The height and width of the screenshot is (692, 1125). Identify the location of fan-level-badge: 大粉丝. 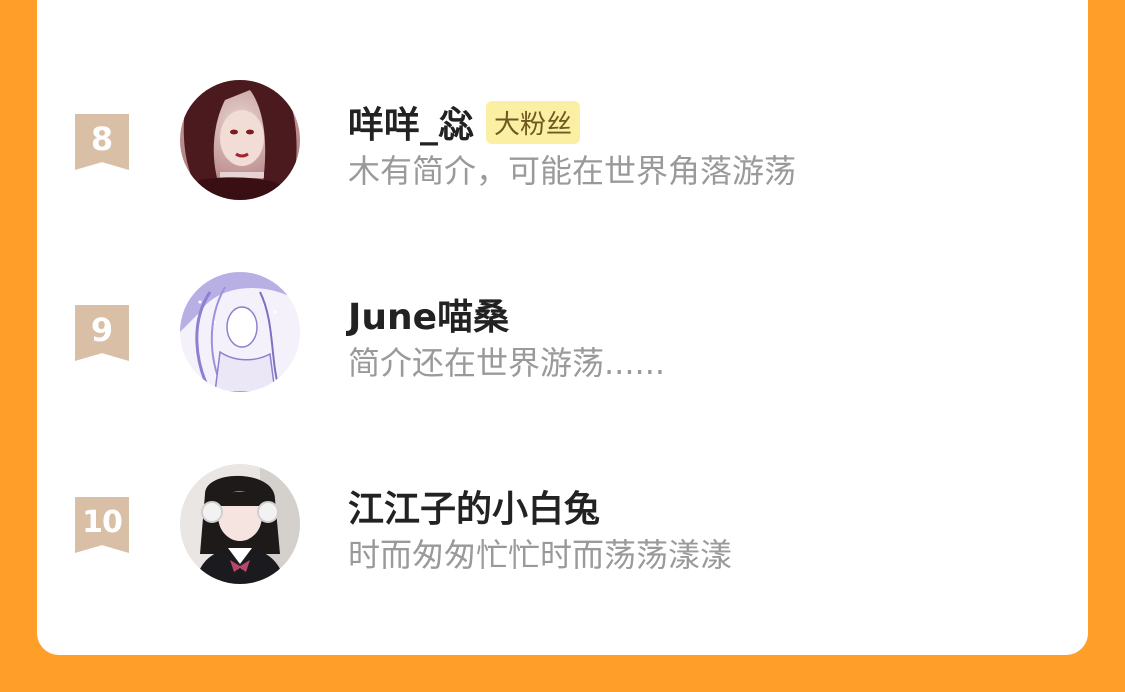
(533, 122).